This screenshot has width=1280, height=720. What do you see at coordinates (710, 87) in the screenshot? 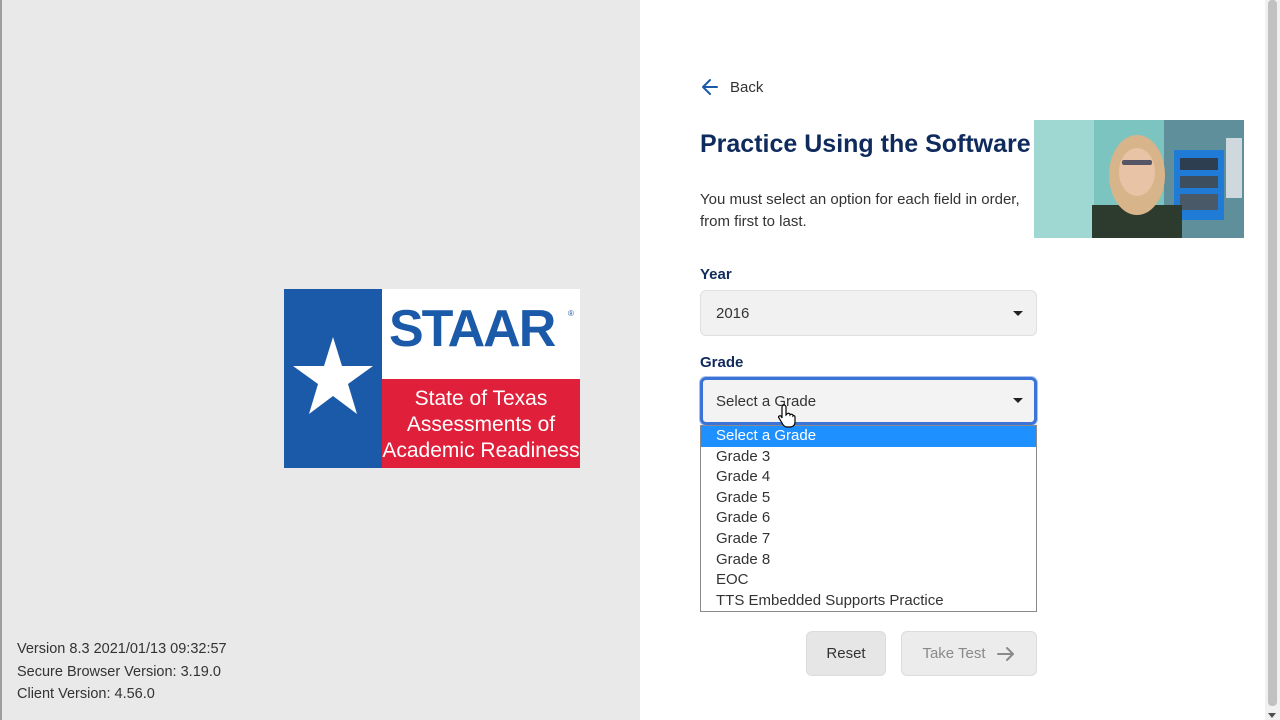
I see `arrow-left-icon` at bounding box center [710, 87].